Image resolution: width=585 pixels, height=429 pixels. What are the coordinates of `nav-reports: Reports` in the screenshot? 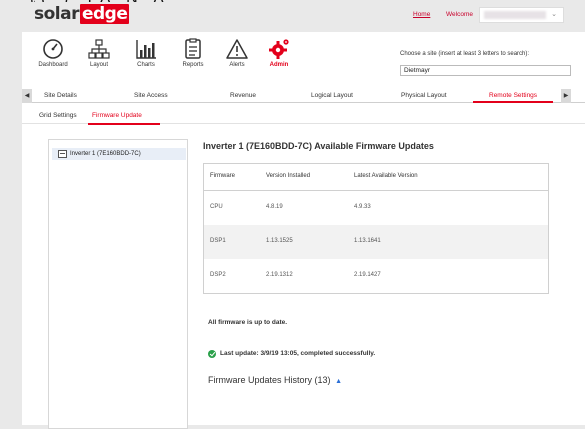 It's located at (193, 53).